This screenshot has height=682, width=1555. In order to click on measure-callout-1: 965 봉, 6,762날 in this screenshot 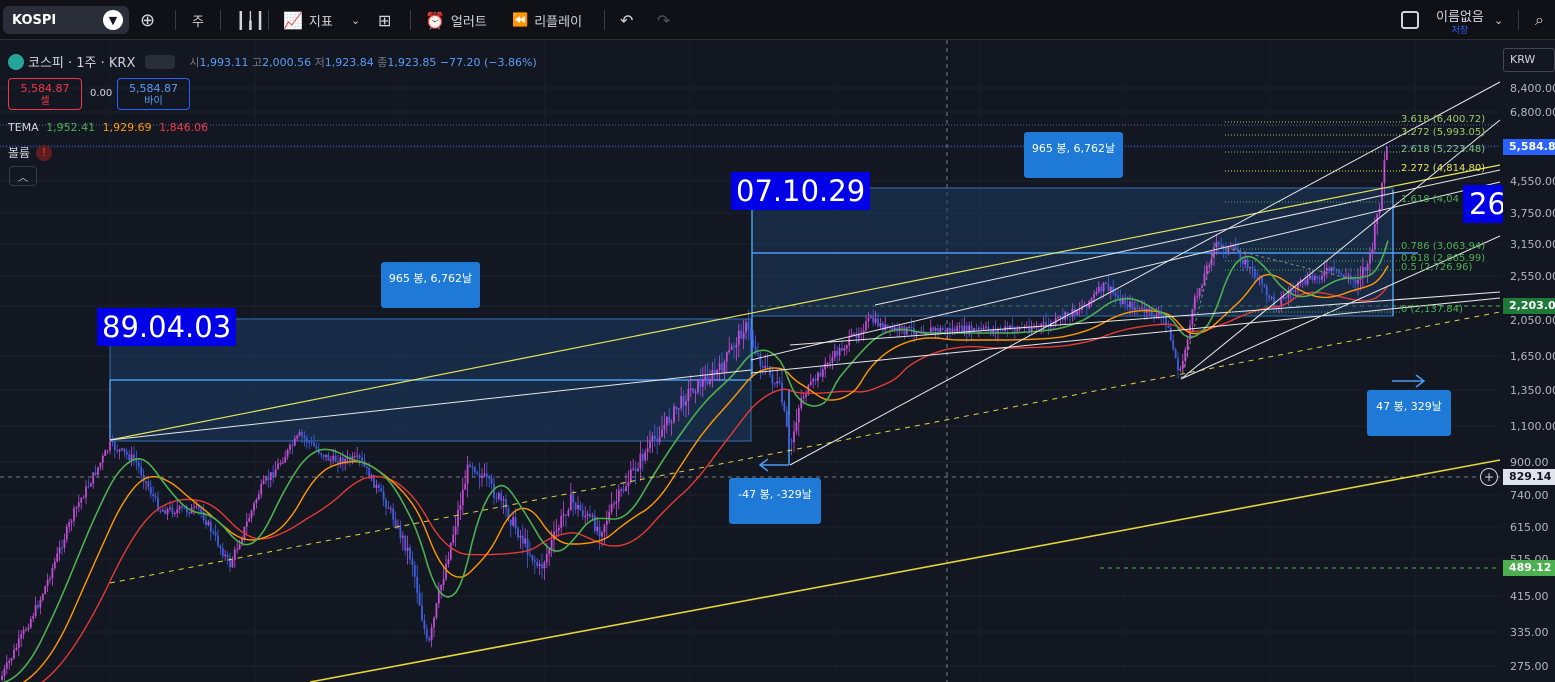, I will do `click(430, 285)`.